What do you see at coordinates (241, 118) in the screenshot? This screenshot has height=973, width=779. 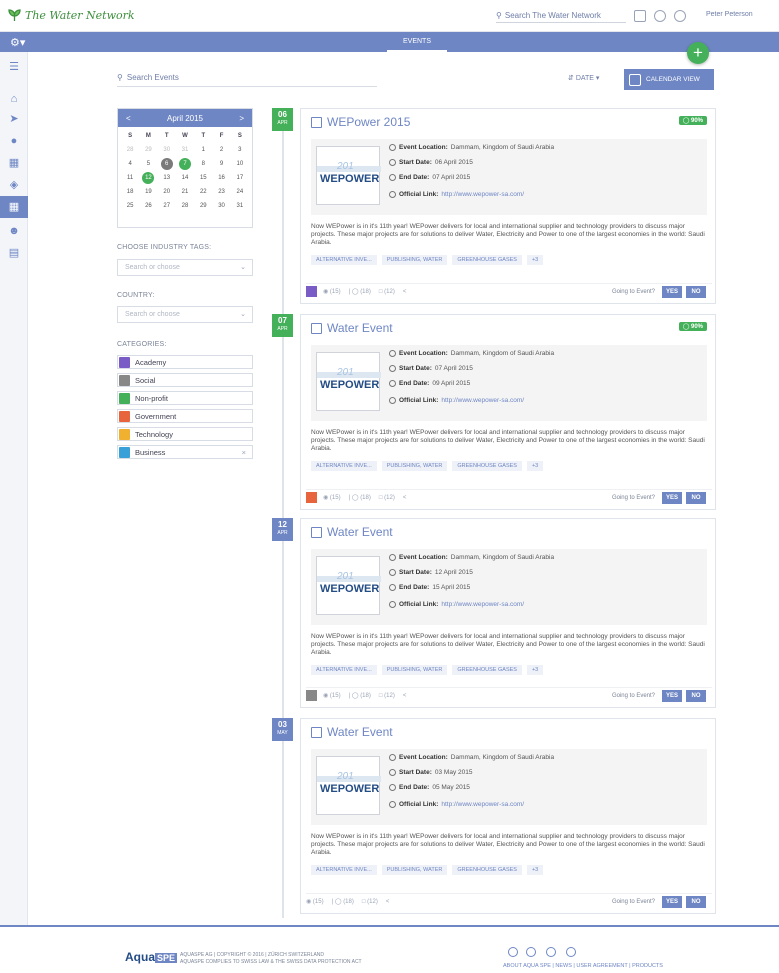 I see `next-month-button: >` at bounding box center [241, 118].